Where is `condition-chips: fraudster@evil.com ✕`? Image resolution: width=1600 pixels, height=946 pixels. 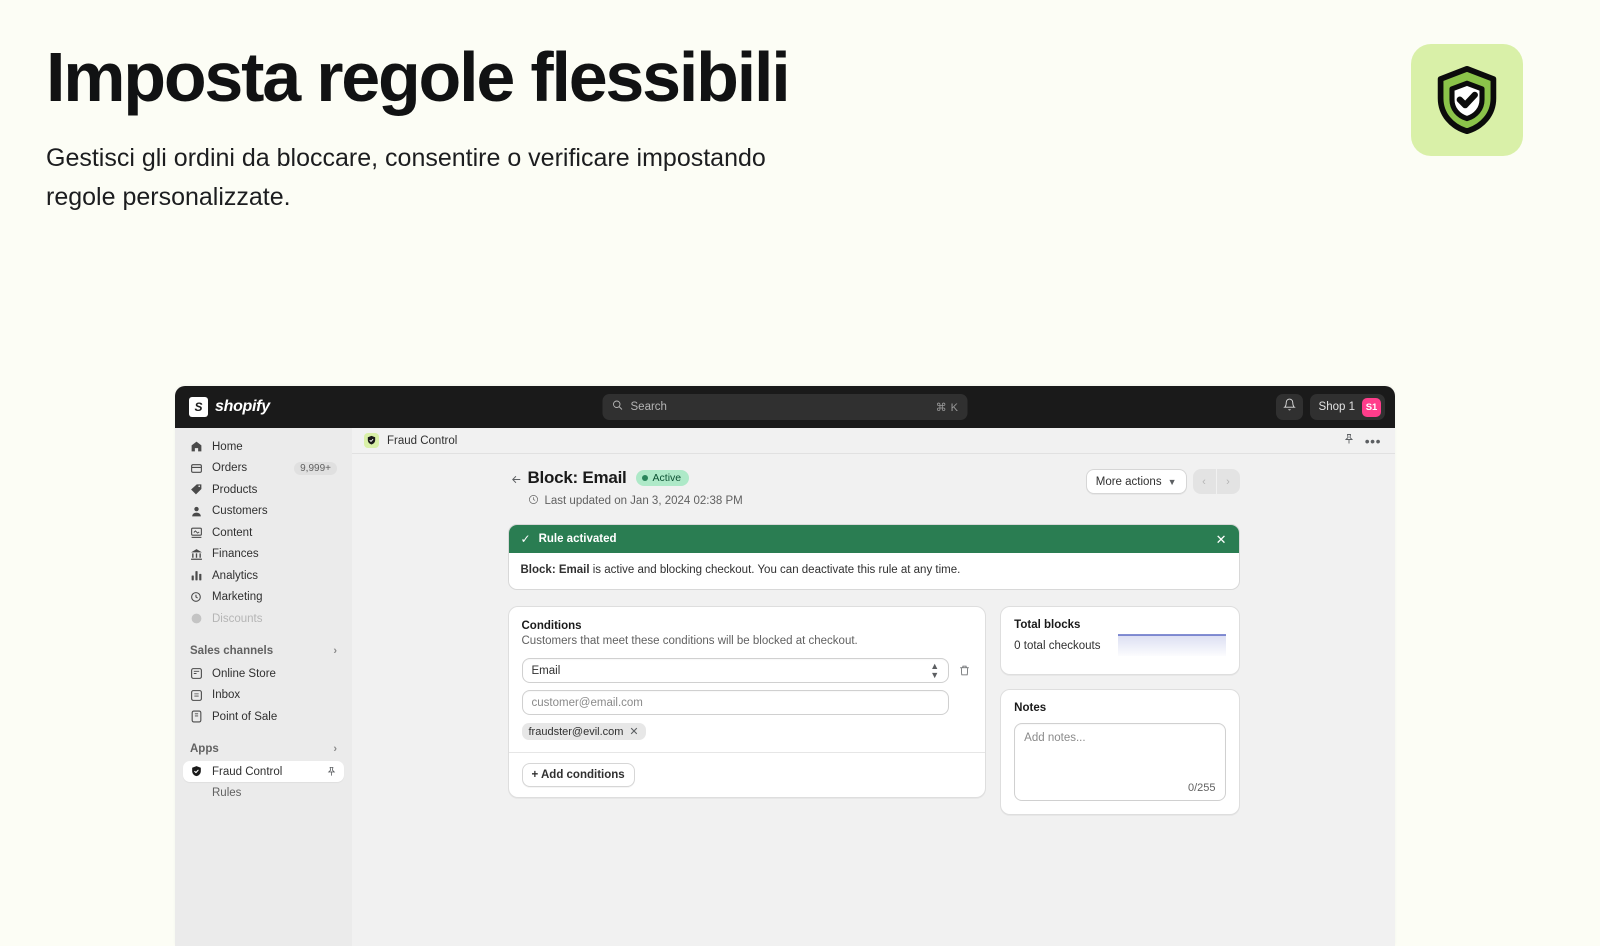
condition-chips: fraudster@evil.com ✕ is located at coordinates (747, 737).